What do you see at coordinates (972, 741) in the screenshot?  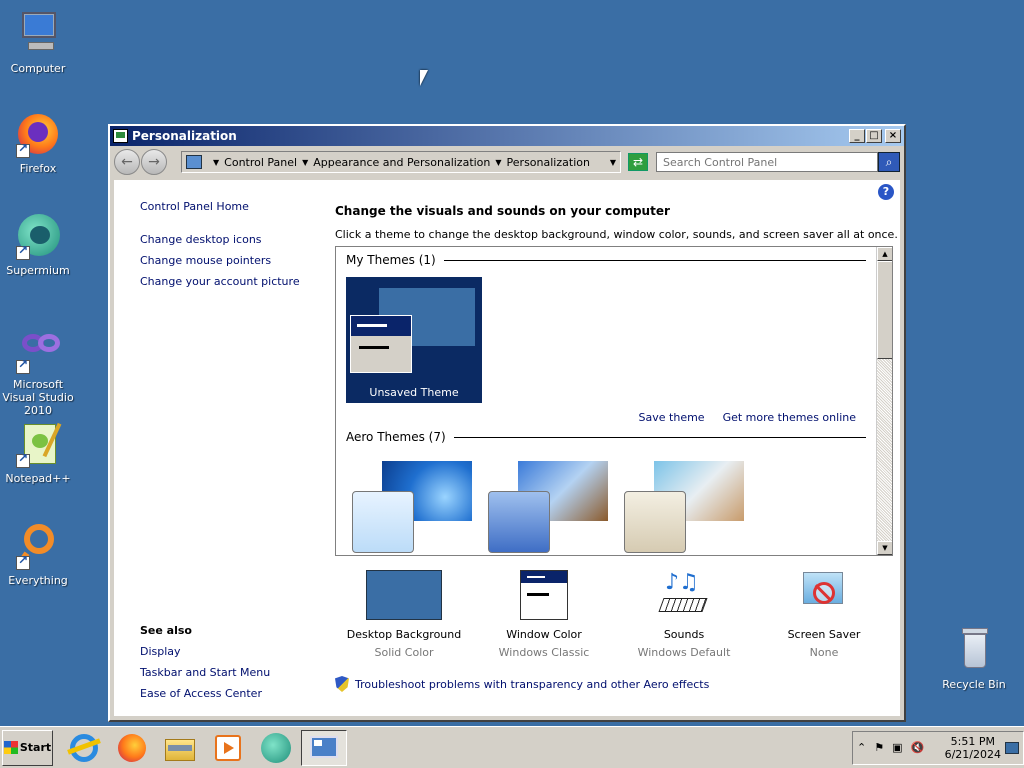 I see `clock-time: 5:51 PM` at bounding box center [972, 741].